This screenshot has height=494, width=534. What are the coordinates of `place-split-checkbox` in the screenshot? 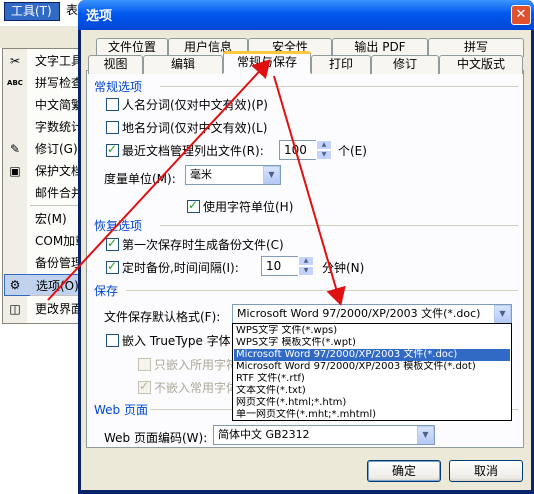 It's located at (112, 127).